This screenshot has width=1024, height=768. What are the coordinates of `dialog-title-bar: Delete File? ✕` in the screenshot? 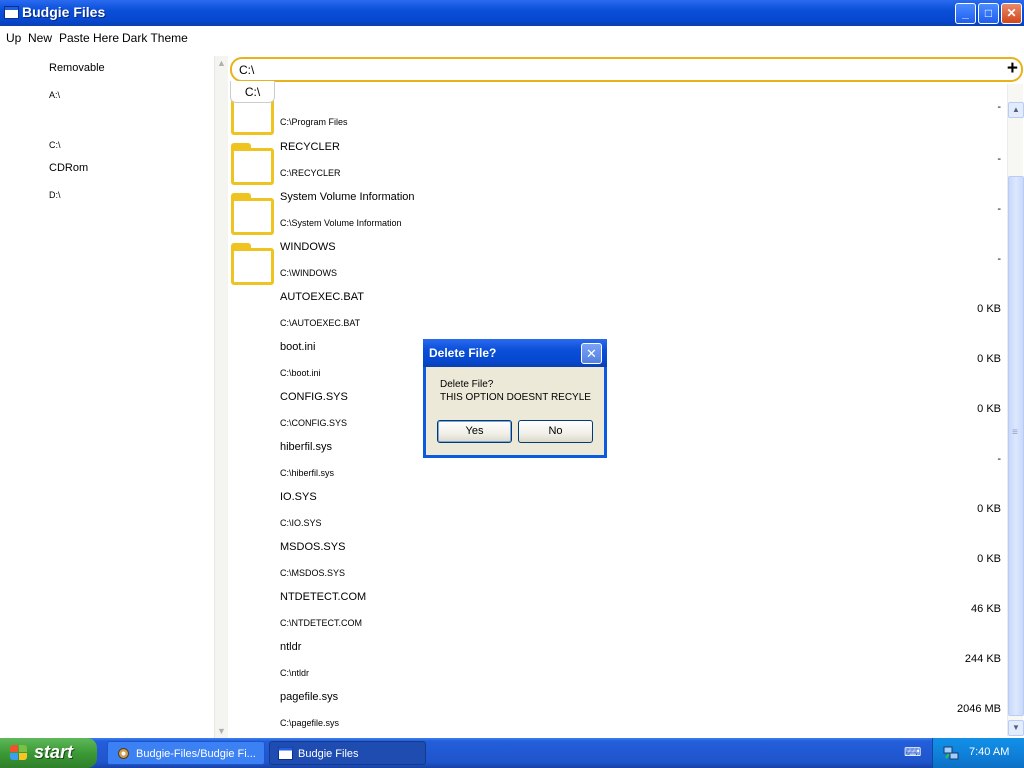 It's located at (515, 353).